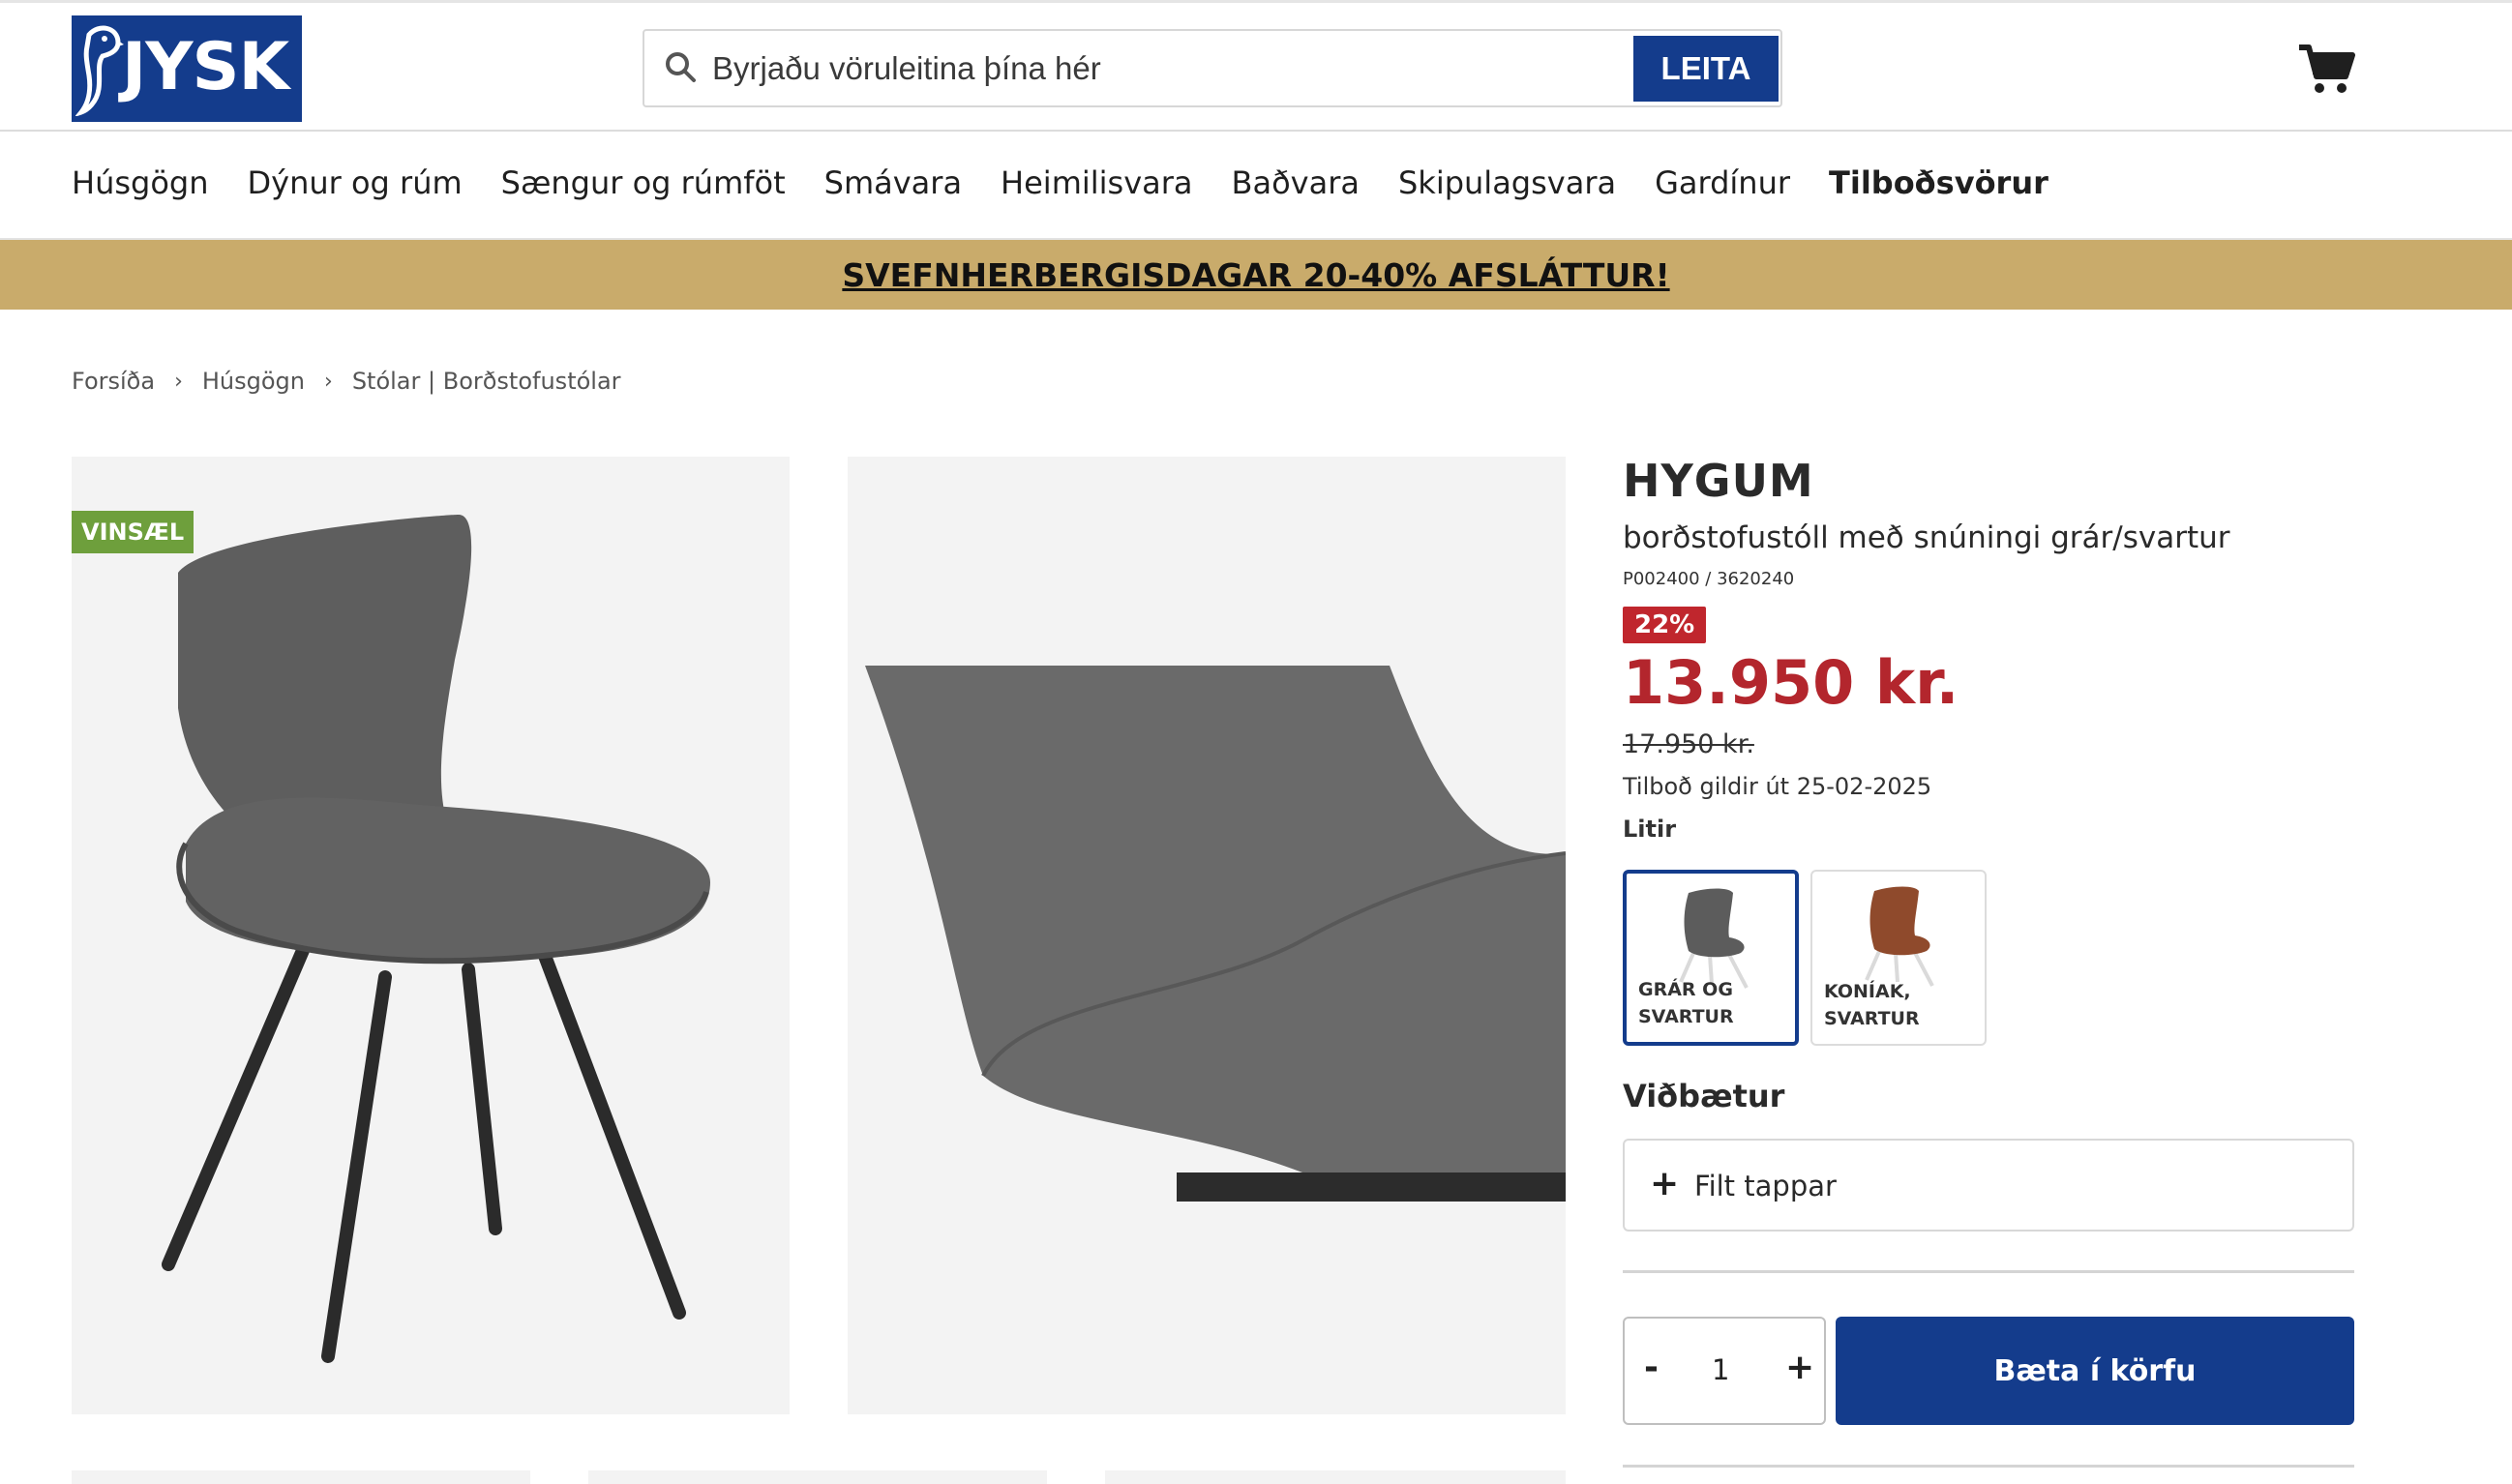 The image size is (2512, 1484). Describe the element at coordinates (1096, 188) in the screenshot. I see `nav-item-heimilisvara: Heimilisvara` at that location.